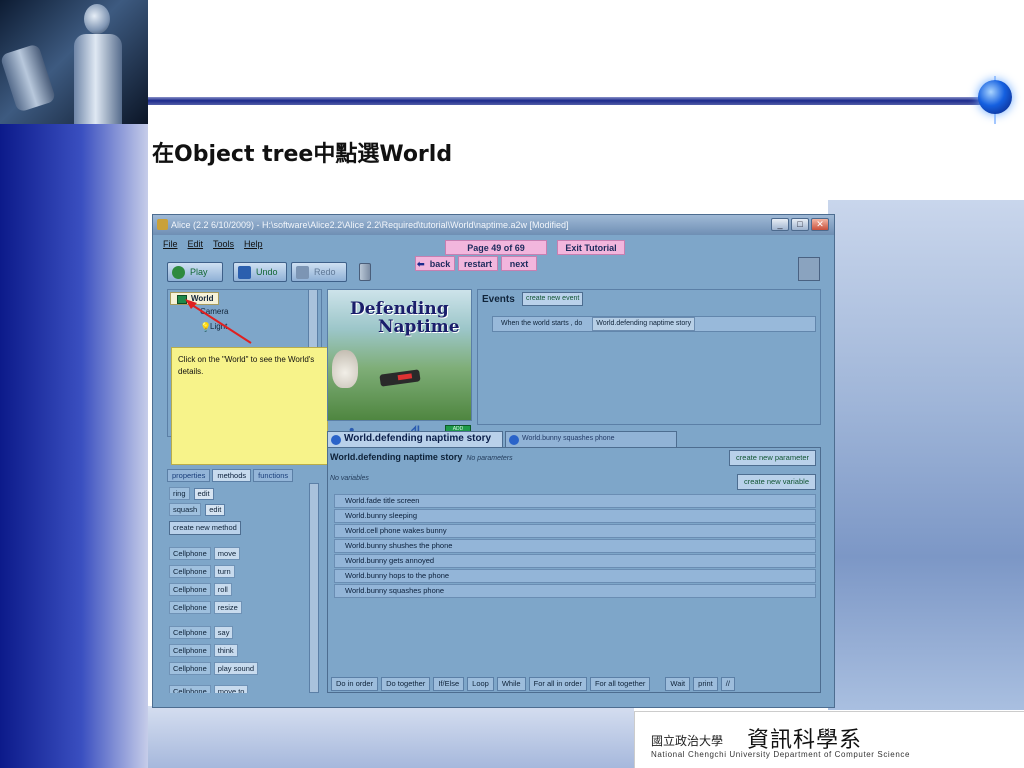 The width and height of the screenshot is (1024, 768). I want to click on cellphone-object, so click(400, 378).